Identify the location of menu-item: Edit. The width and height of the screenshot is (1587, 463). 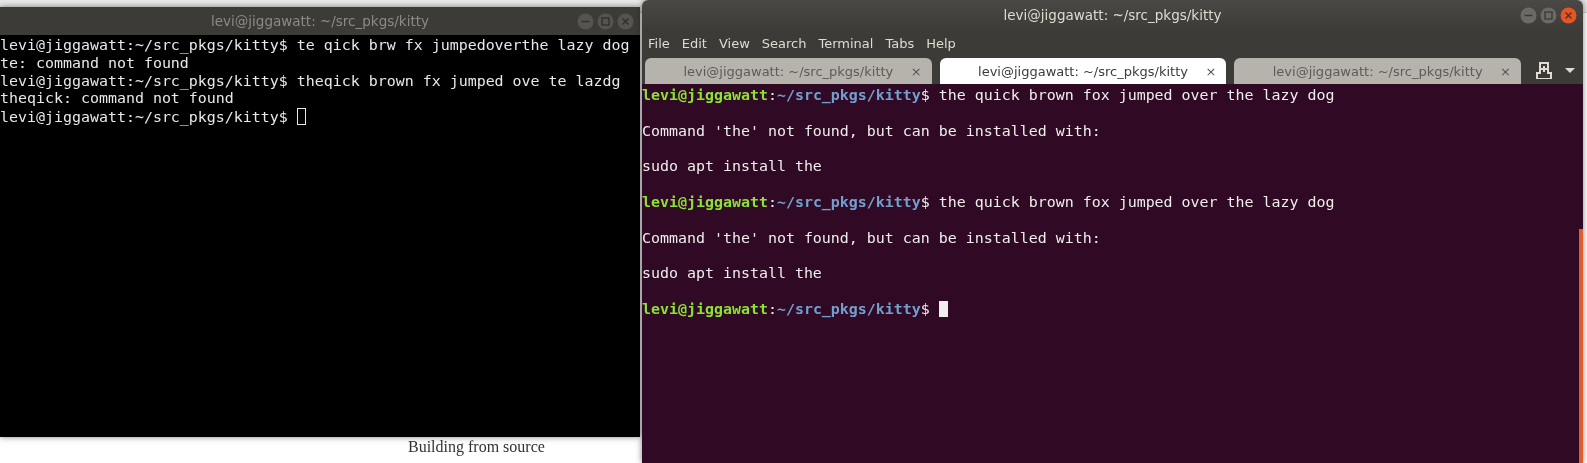
(694, 43).